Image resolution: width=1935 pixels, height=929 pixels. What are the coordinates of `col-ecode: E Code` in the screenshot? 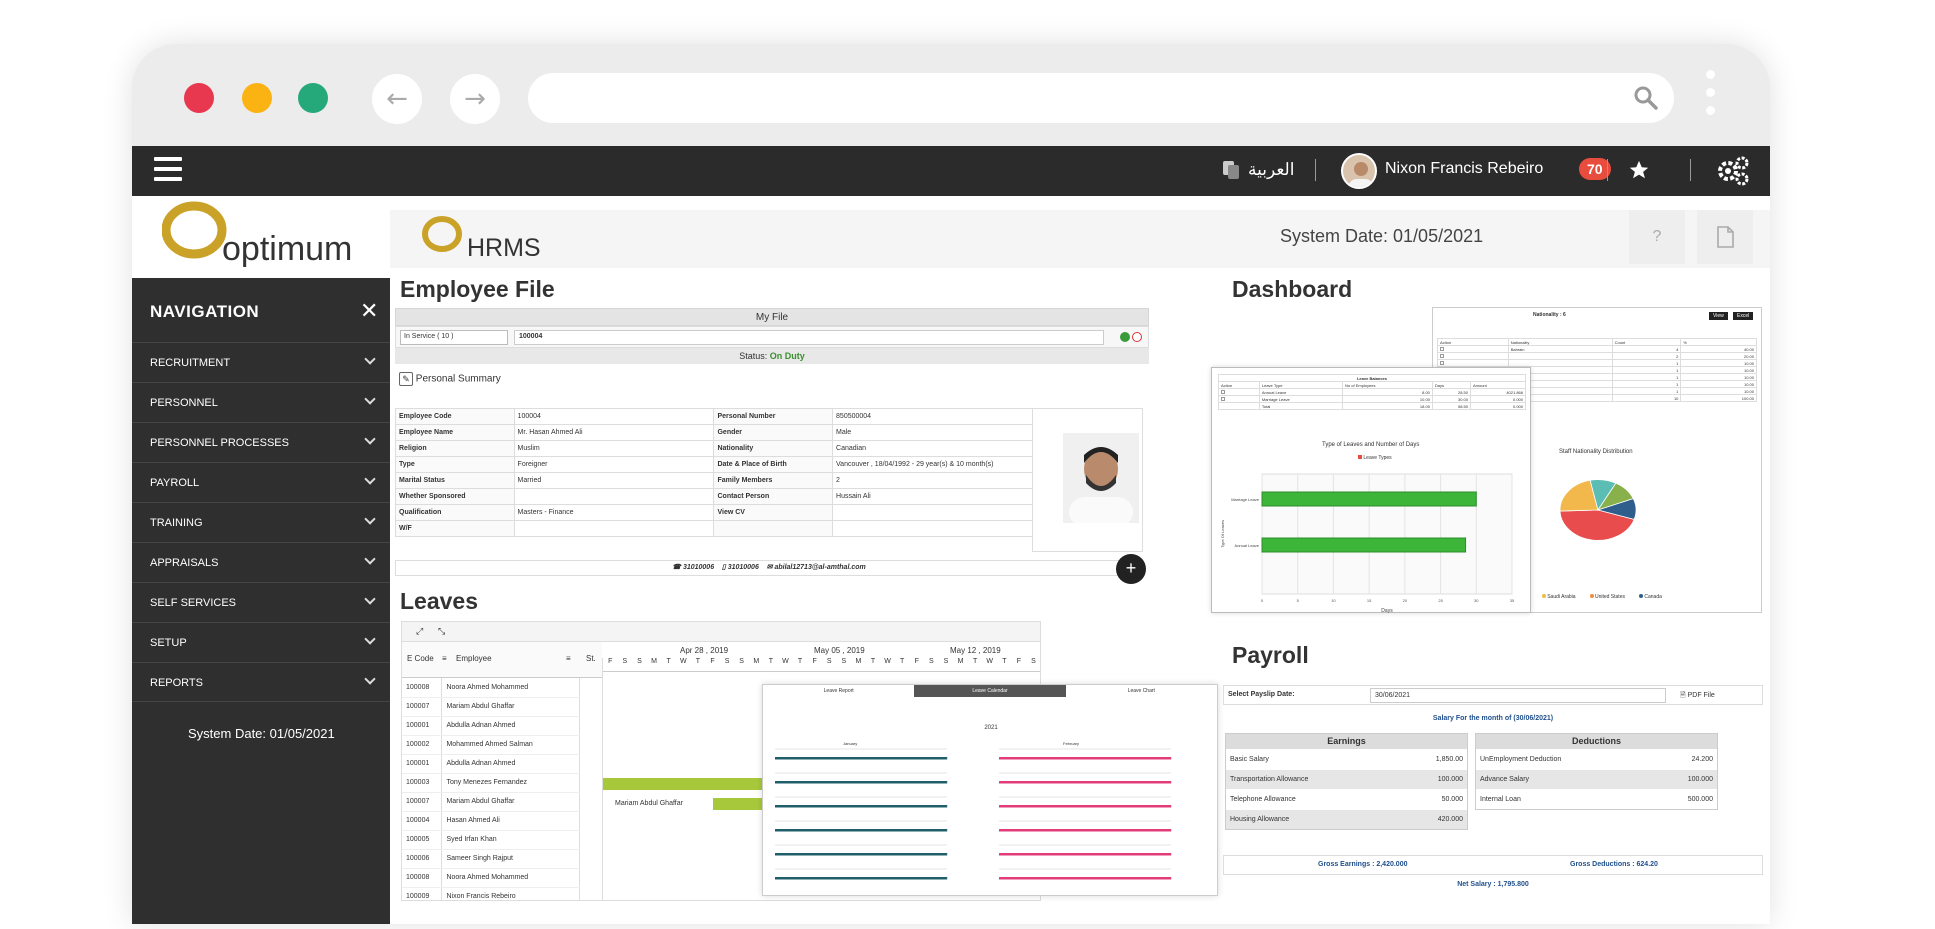 It's located at (420, 658).